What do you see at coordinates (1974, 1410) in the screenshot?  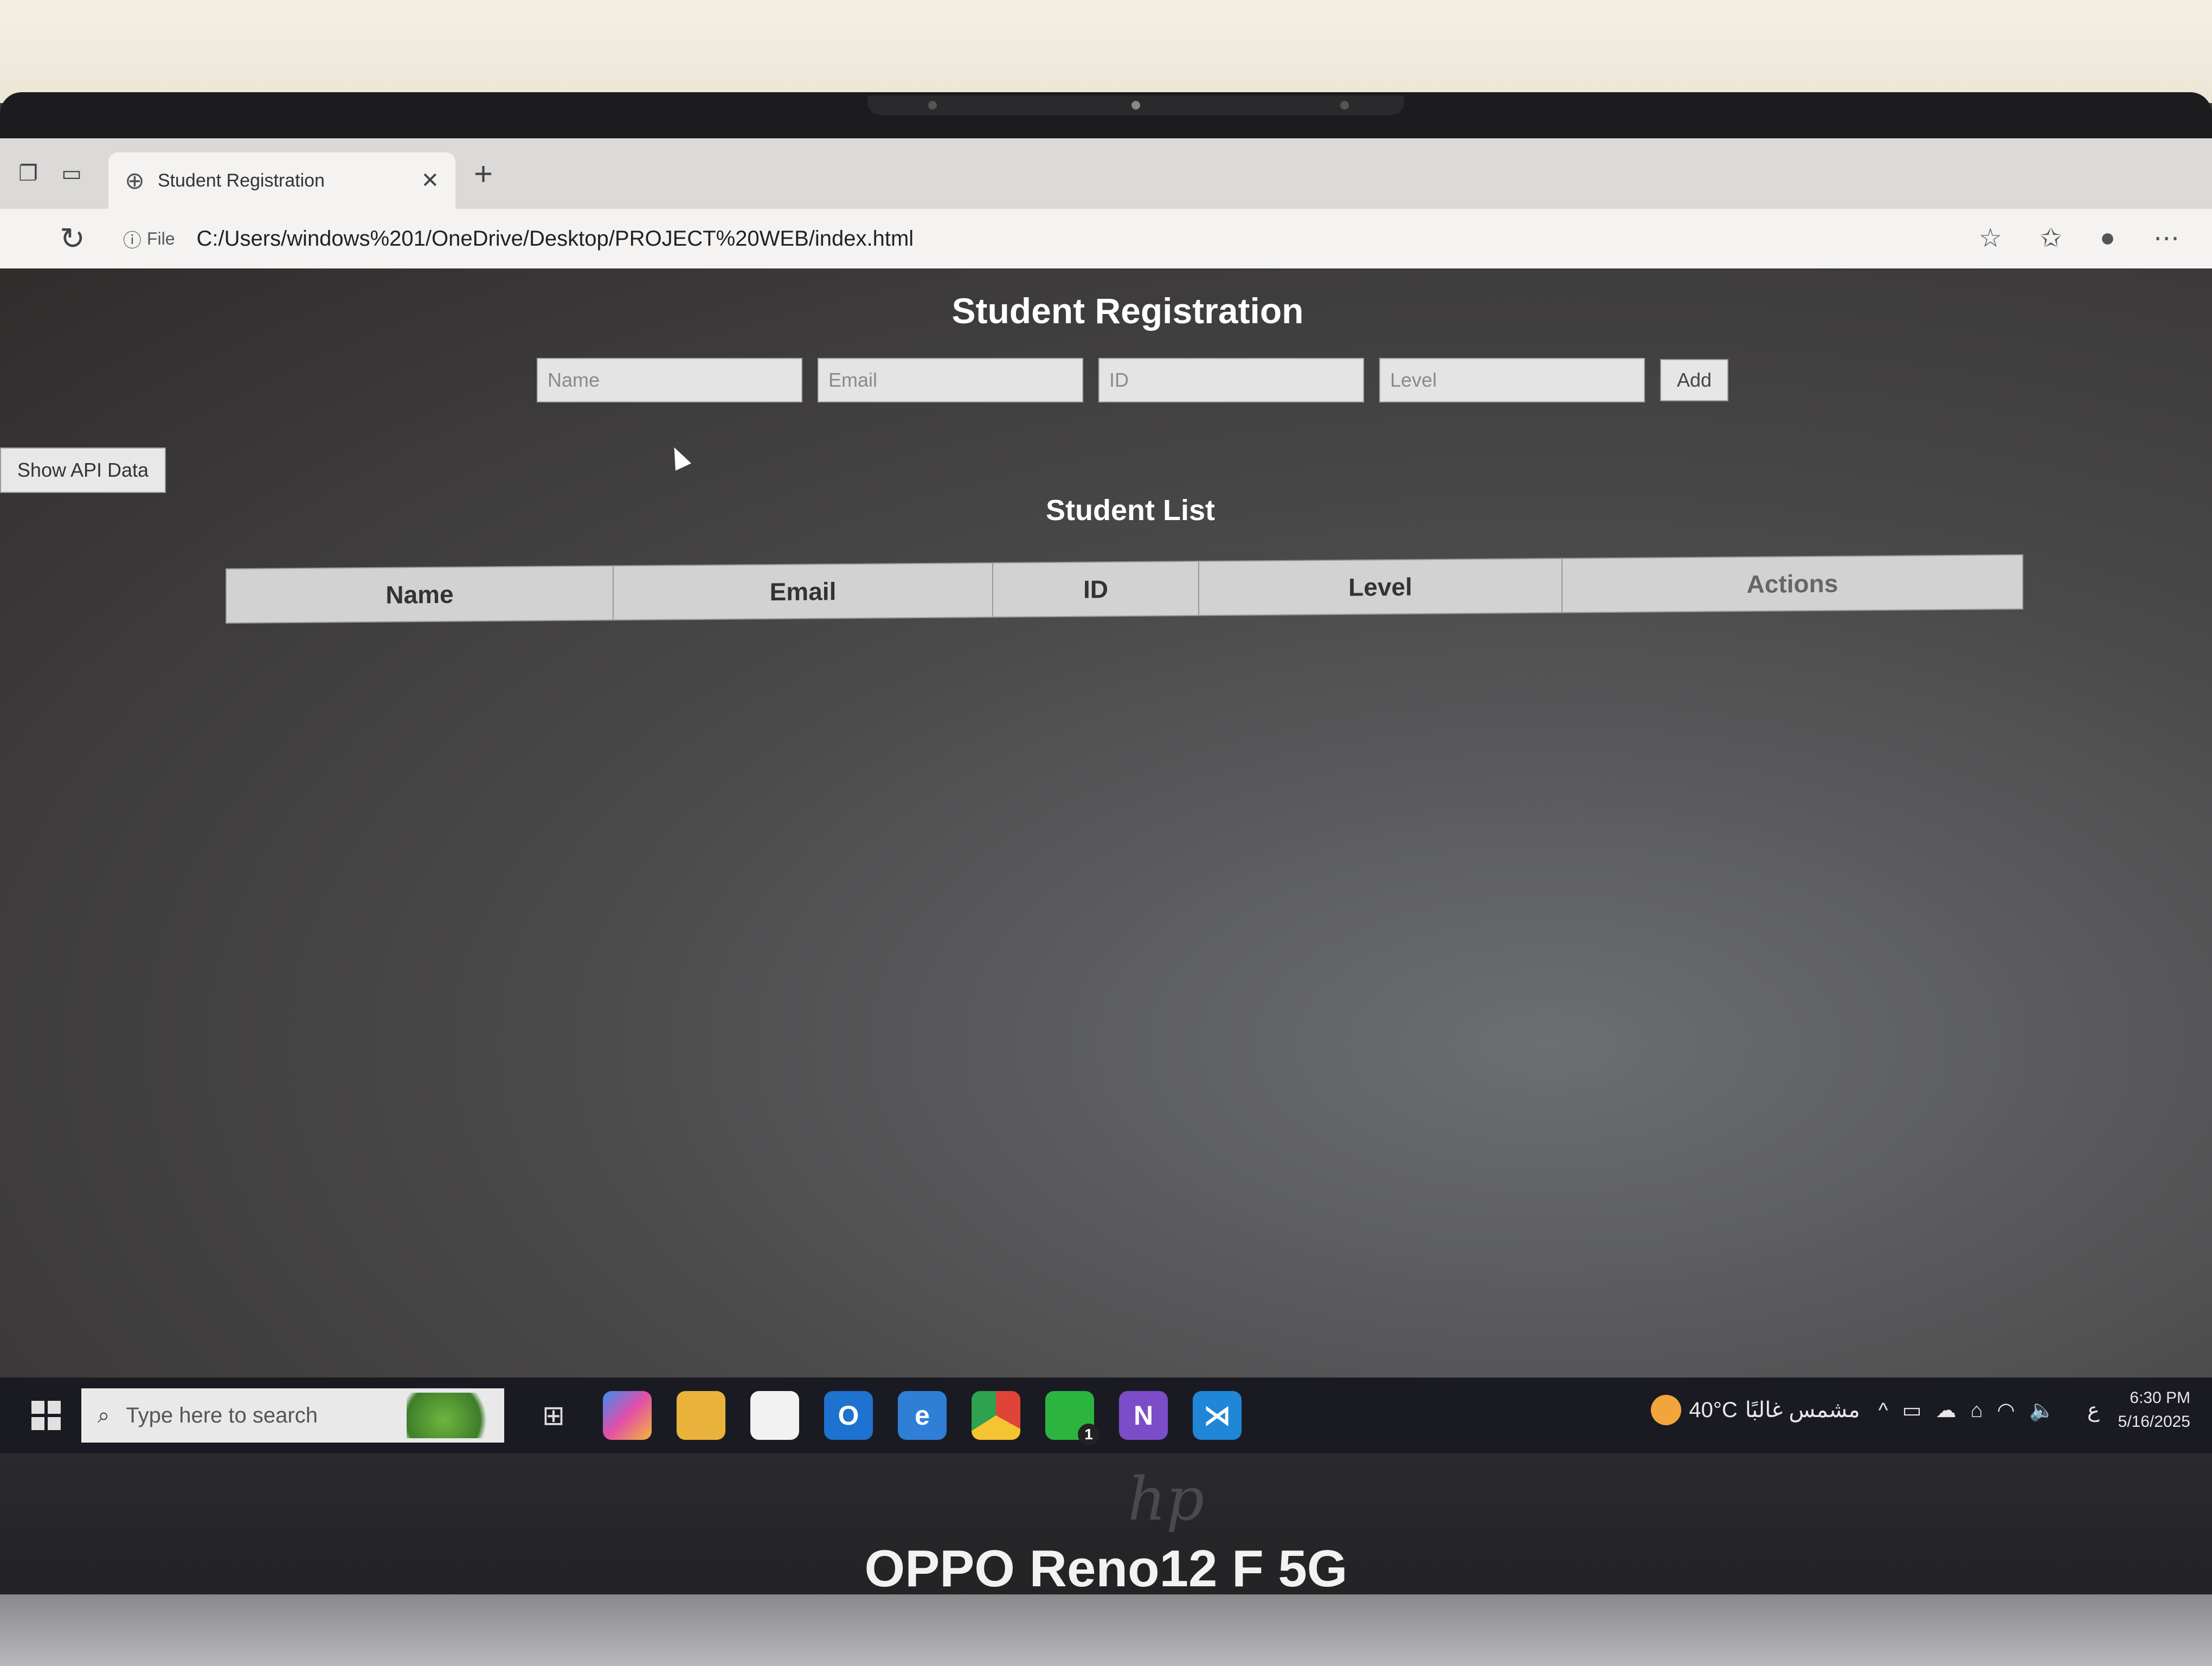 I see `tray-icons: ^▭☁⌂◠🔈` at bounding box center [1974, 1410].